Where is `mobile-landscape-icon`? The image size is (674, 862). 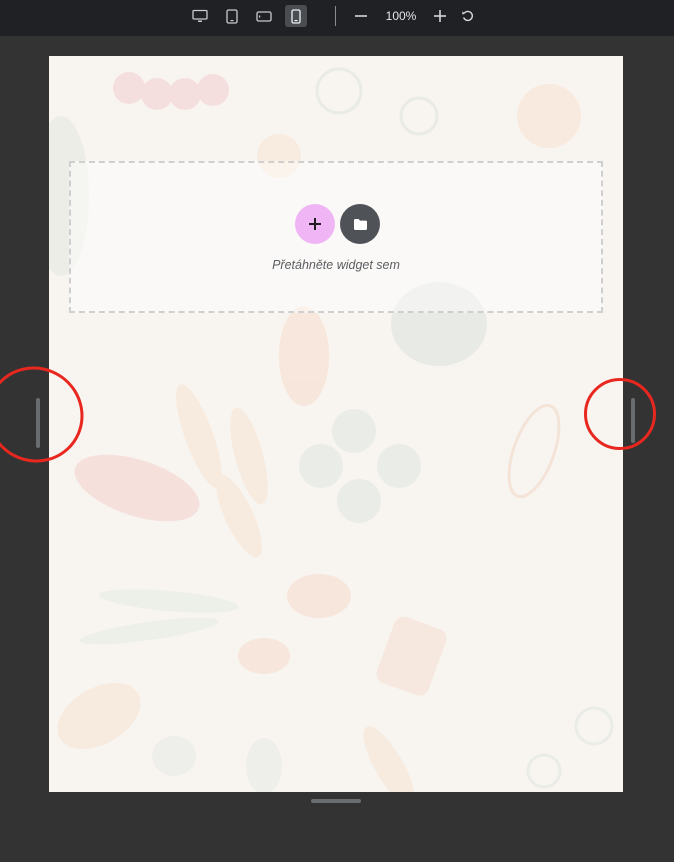 mobile-landscape-icon is located at coordinates (264, 16).